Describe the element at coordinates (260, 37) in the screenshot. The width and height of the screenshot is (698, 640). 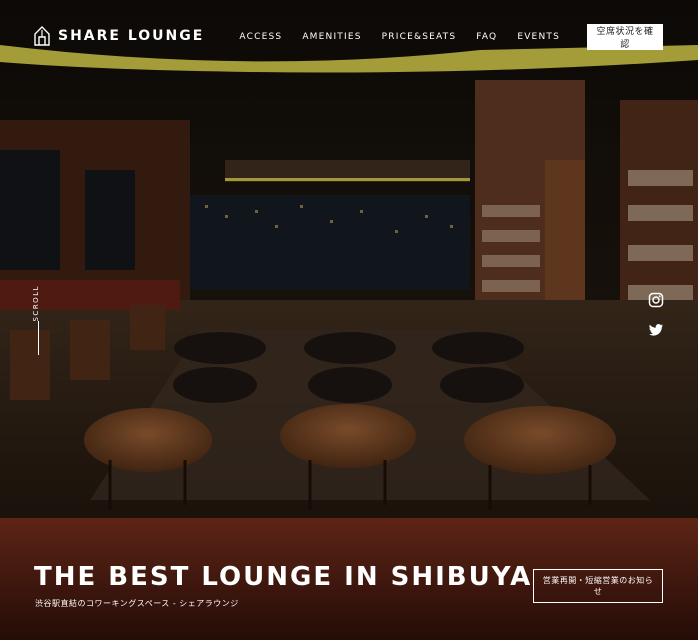
I see `nav-access: ACCESS` at that location.